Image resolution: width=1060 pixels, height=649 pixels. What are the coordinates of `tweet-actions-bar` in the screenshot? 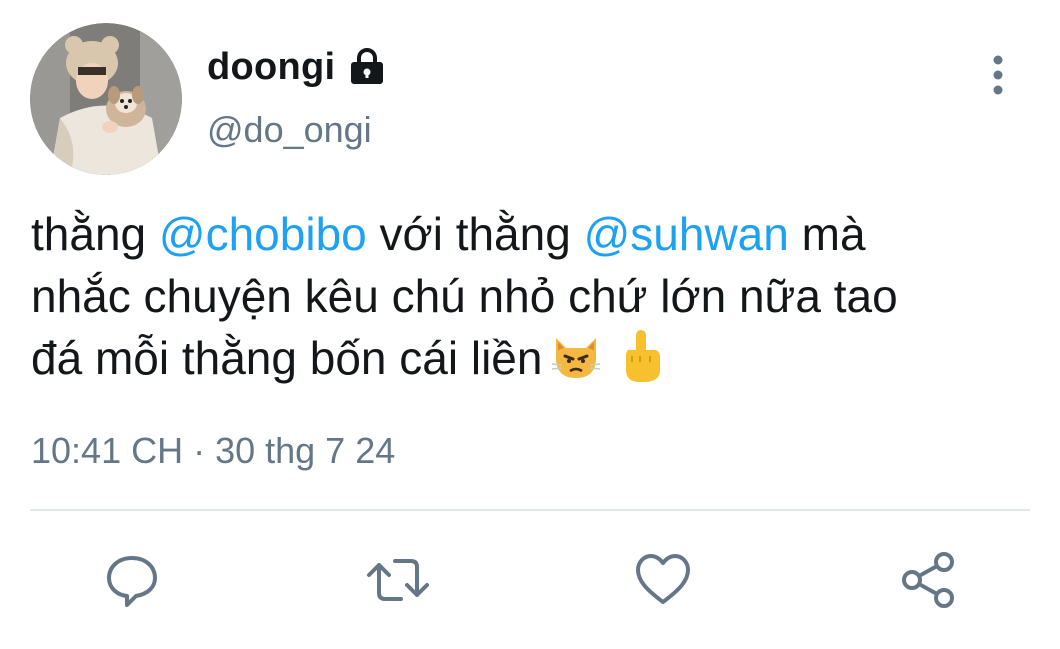 It's located at (530, 580).